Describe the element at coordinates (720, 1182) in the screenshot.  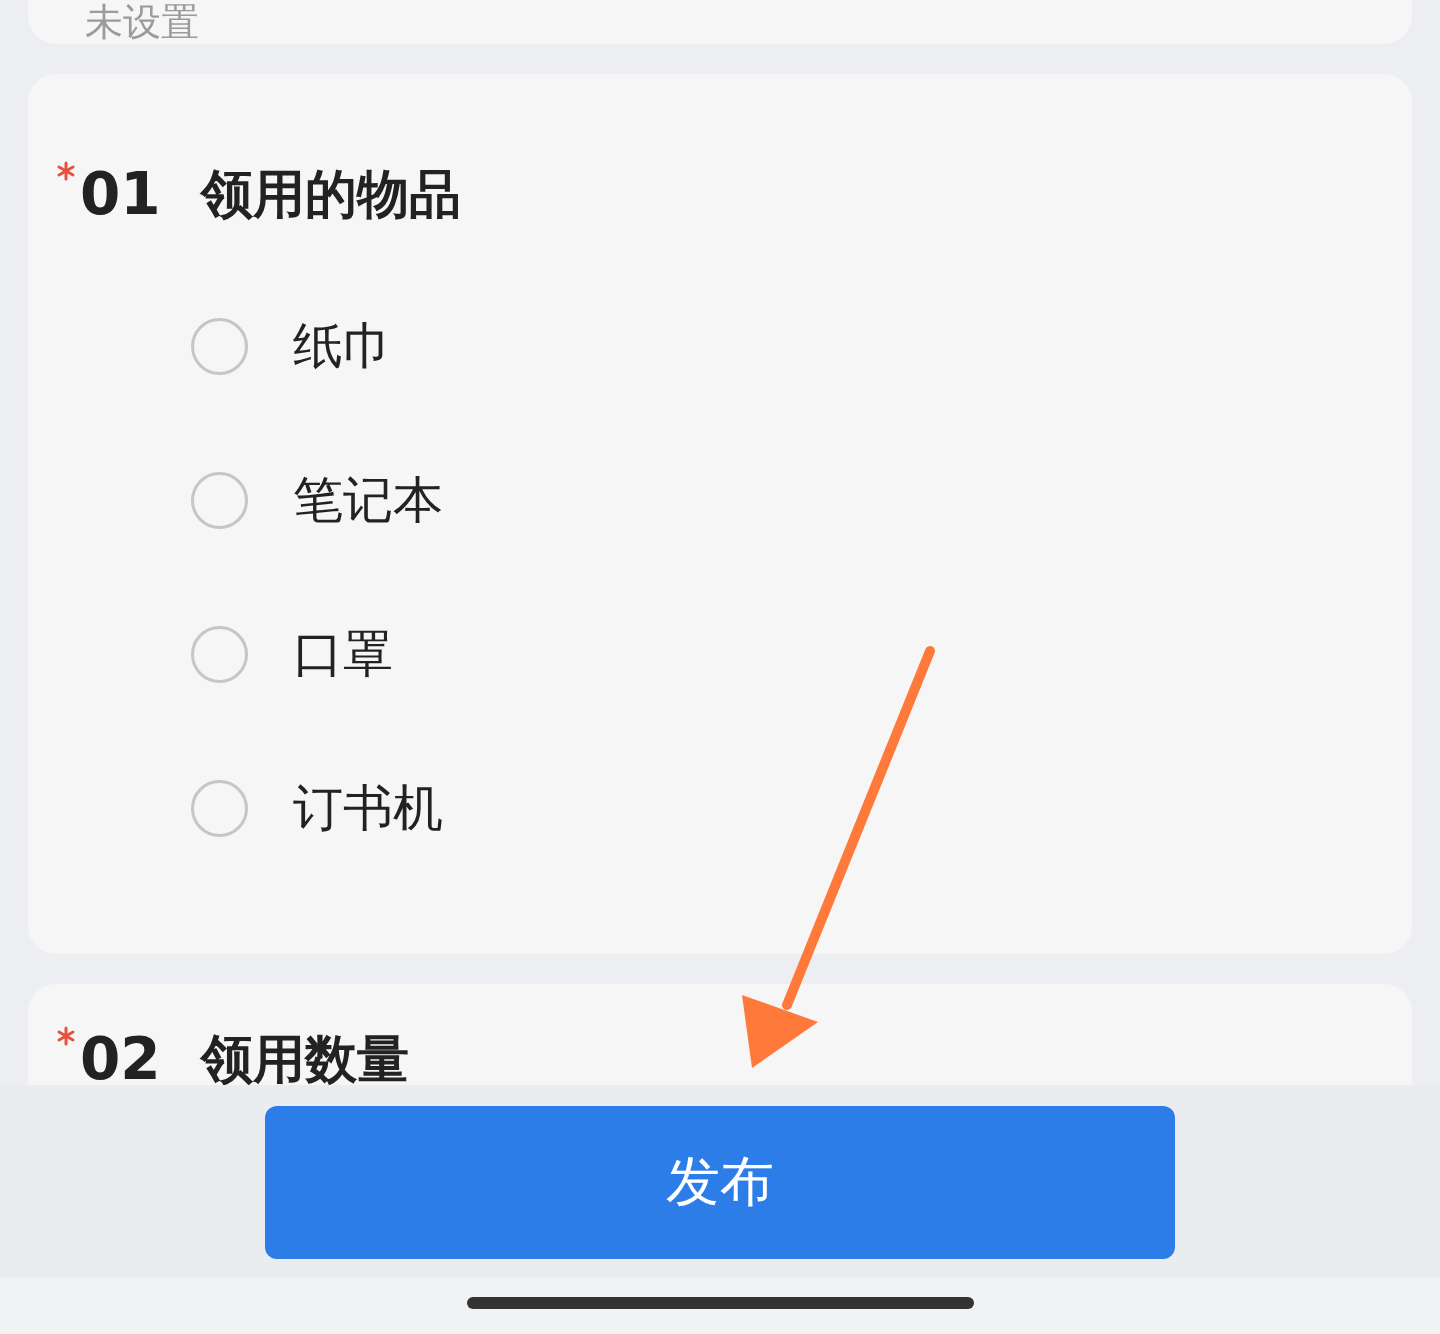
I see `publish-button: 发布` at that location.